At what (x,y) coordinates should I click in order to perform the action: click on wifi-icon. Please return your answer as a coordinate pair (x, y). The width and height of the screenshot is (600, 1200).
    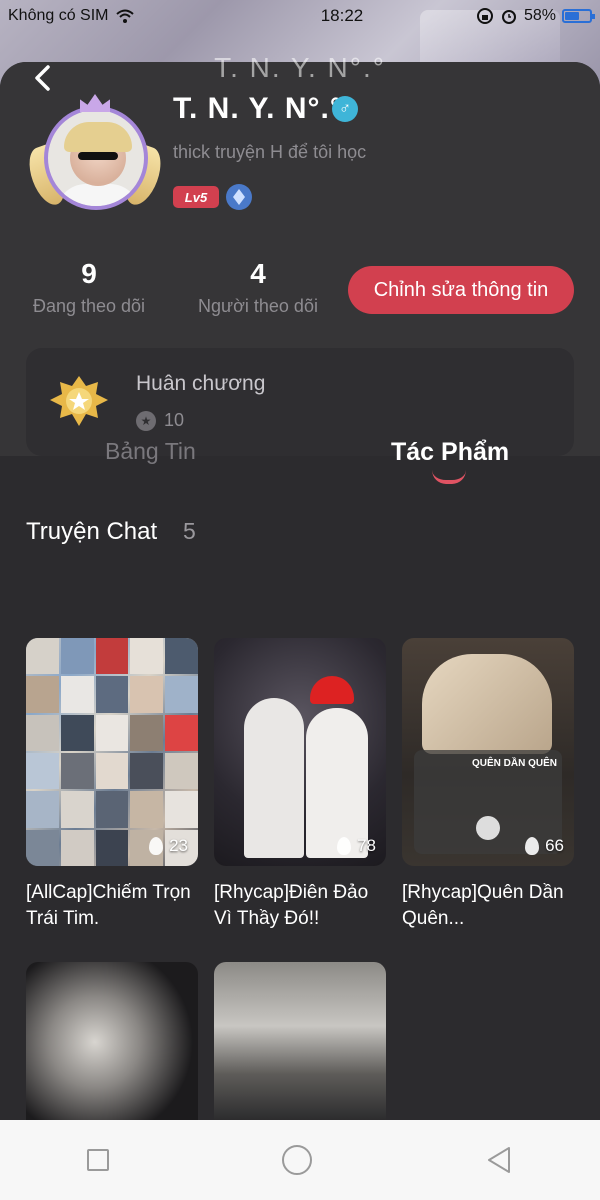
    Looking at the image, I should click on (124, 16).